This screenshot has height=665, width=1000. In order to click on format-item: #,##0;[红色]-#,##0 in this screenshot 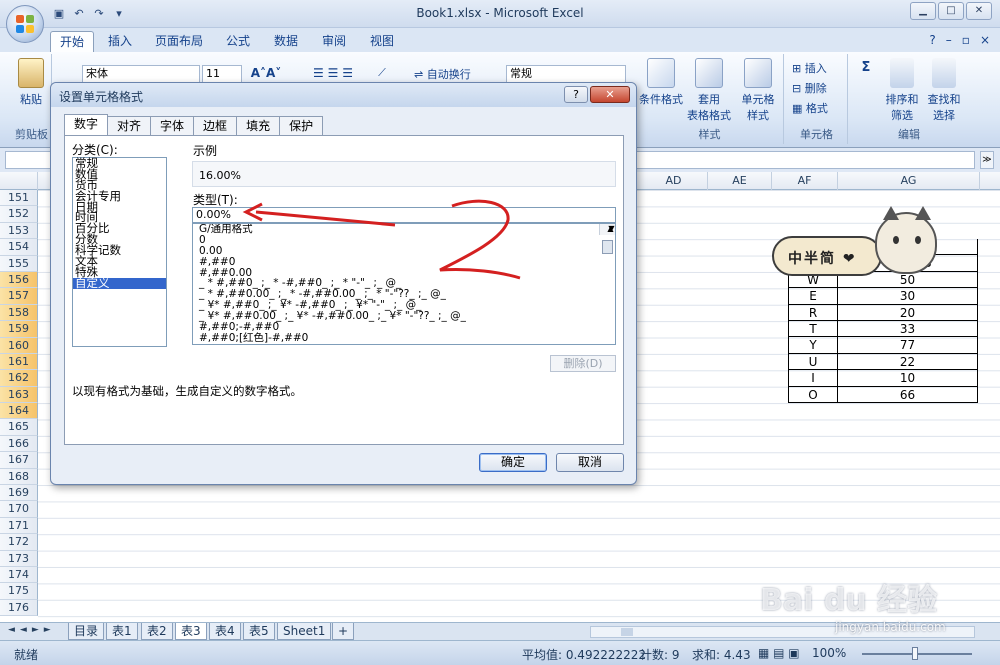, I will do `click(405, 338)`.